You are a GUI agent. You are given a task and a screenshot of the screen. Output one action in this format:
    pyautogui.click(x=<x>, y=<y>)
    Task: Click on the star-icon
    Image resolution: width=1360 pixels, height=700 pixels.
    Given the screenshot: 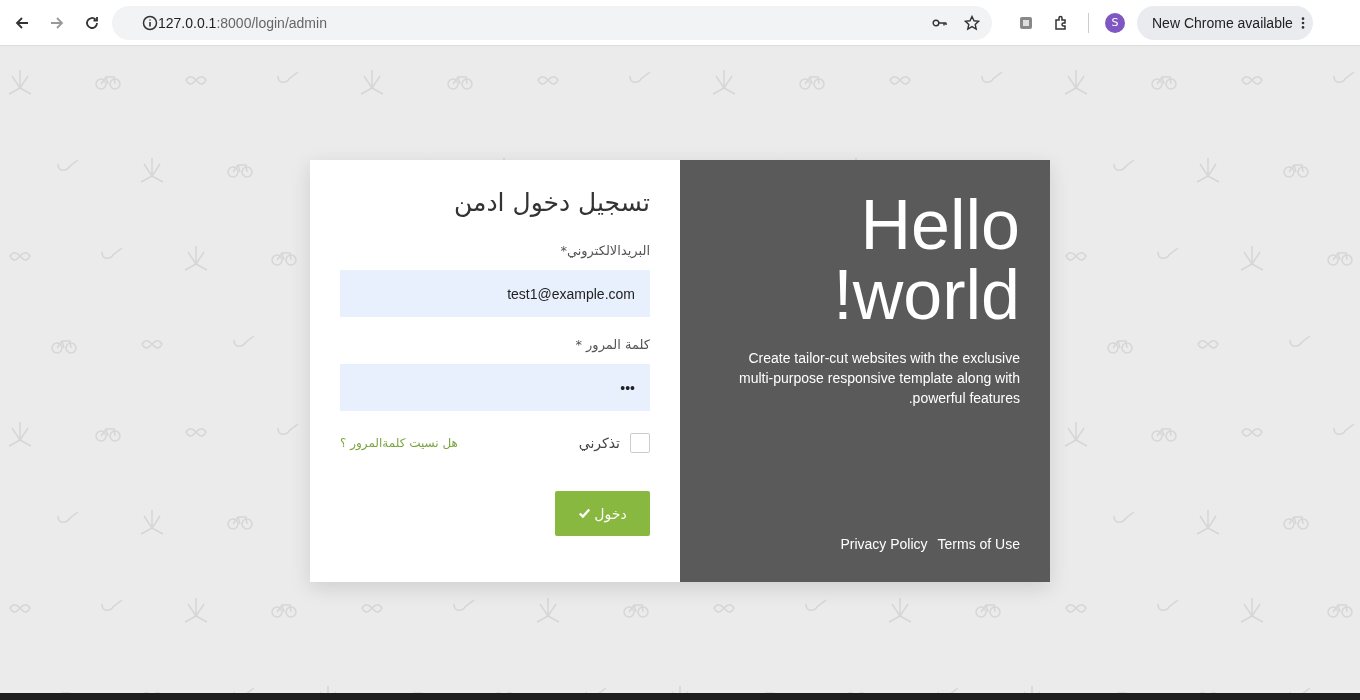 What is the action you would take?
    pyautogui.click(x=972, y=22)
    